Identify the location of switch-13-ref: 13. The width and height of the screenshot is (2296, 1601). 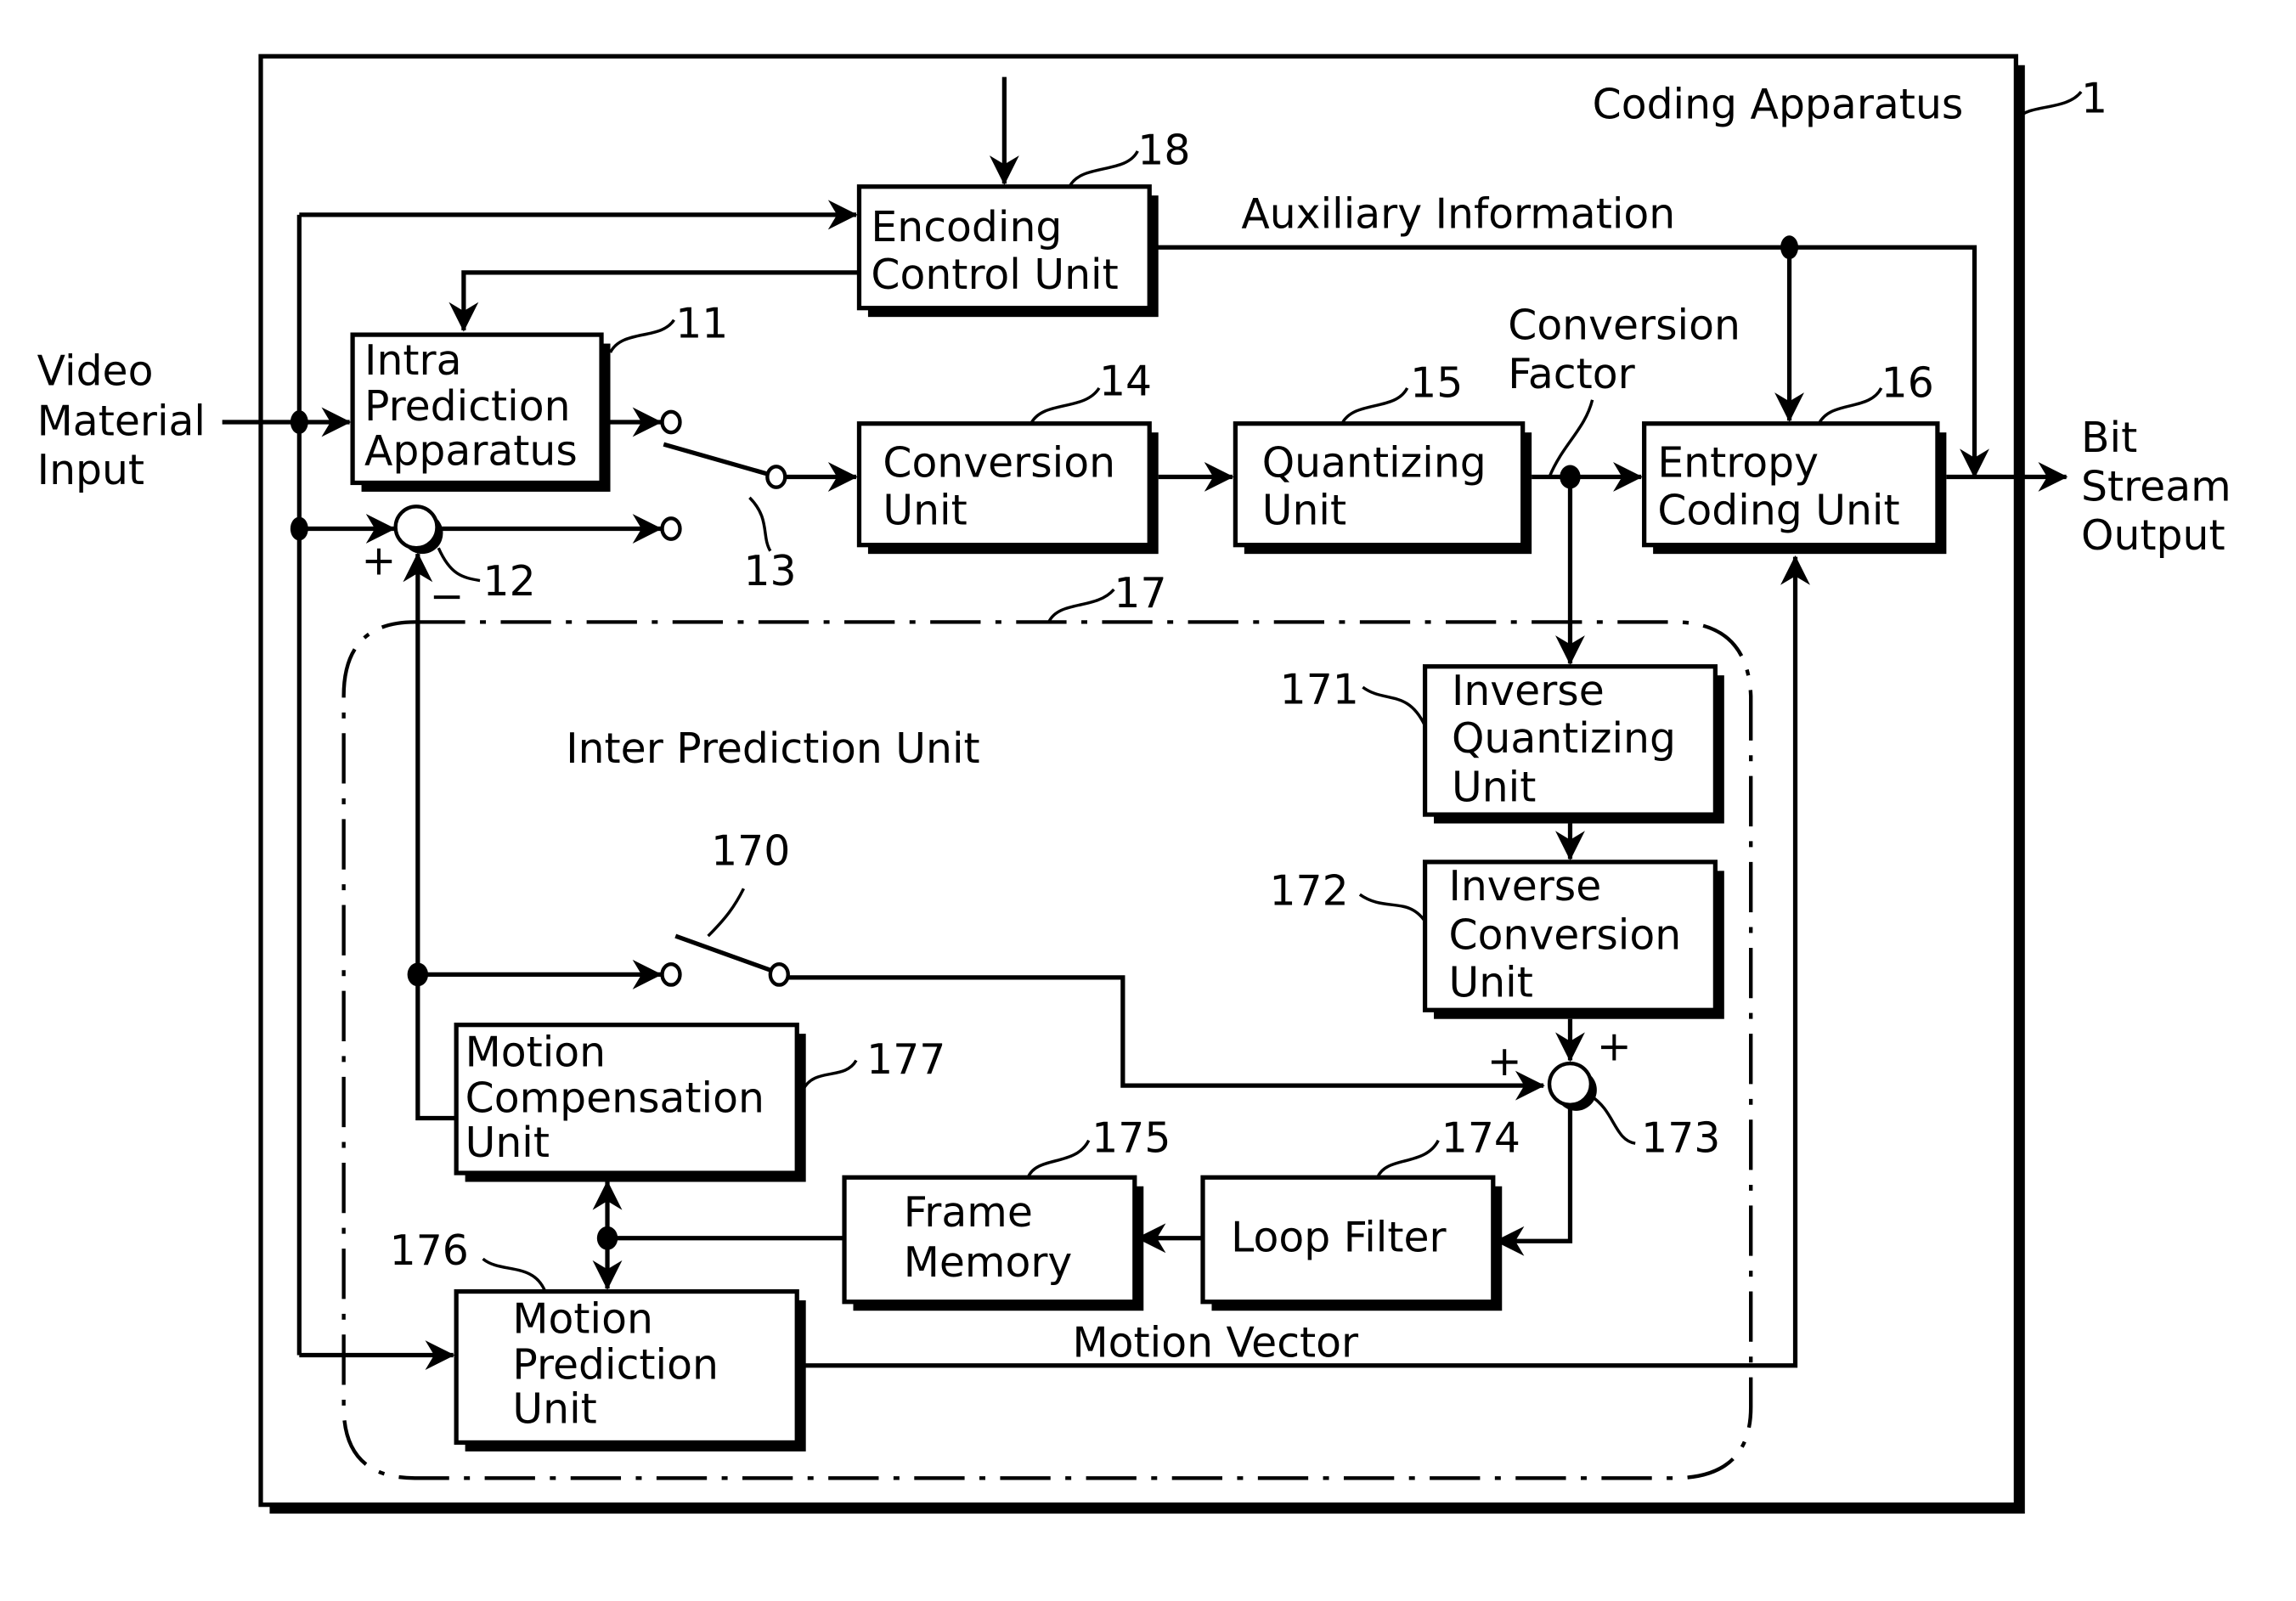
(769, 571).